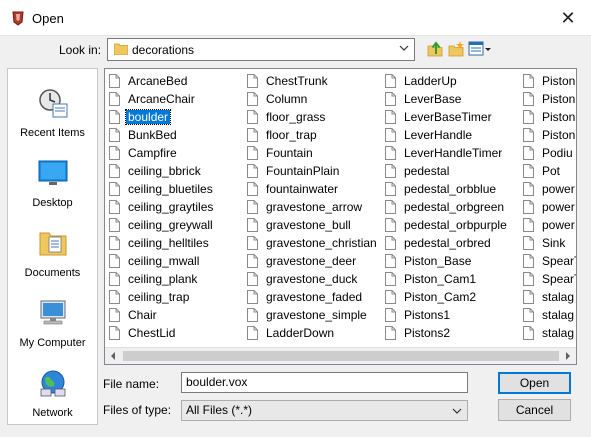 This screenshot has height=437, width=591. I want to click on scroll-right-icon, so click(568, 356).